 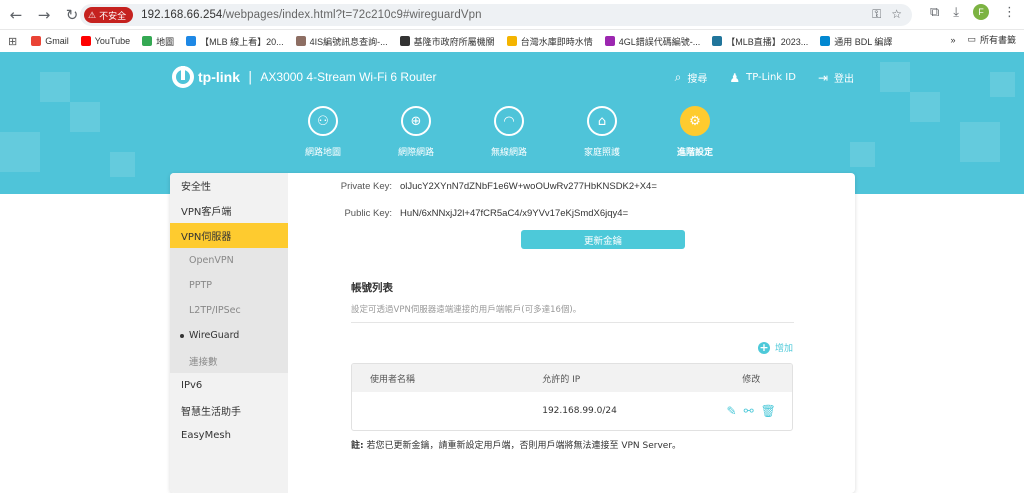 I want to click on sidebar-item-vpn-server: VPN伺服器, so click(x=229, y=235).